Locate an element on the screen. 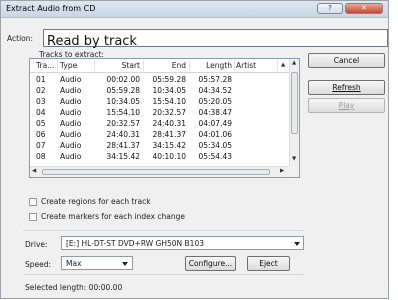  table-row: 05 Audio 20:32.57 24:40.31 04:07.49 is located at coordinates (159, 123).